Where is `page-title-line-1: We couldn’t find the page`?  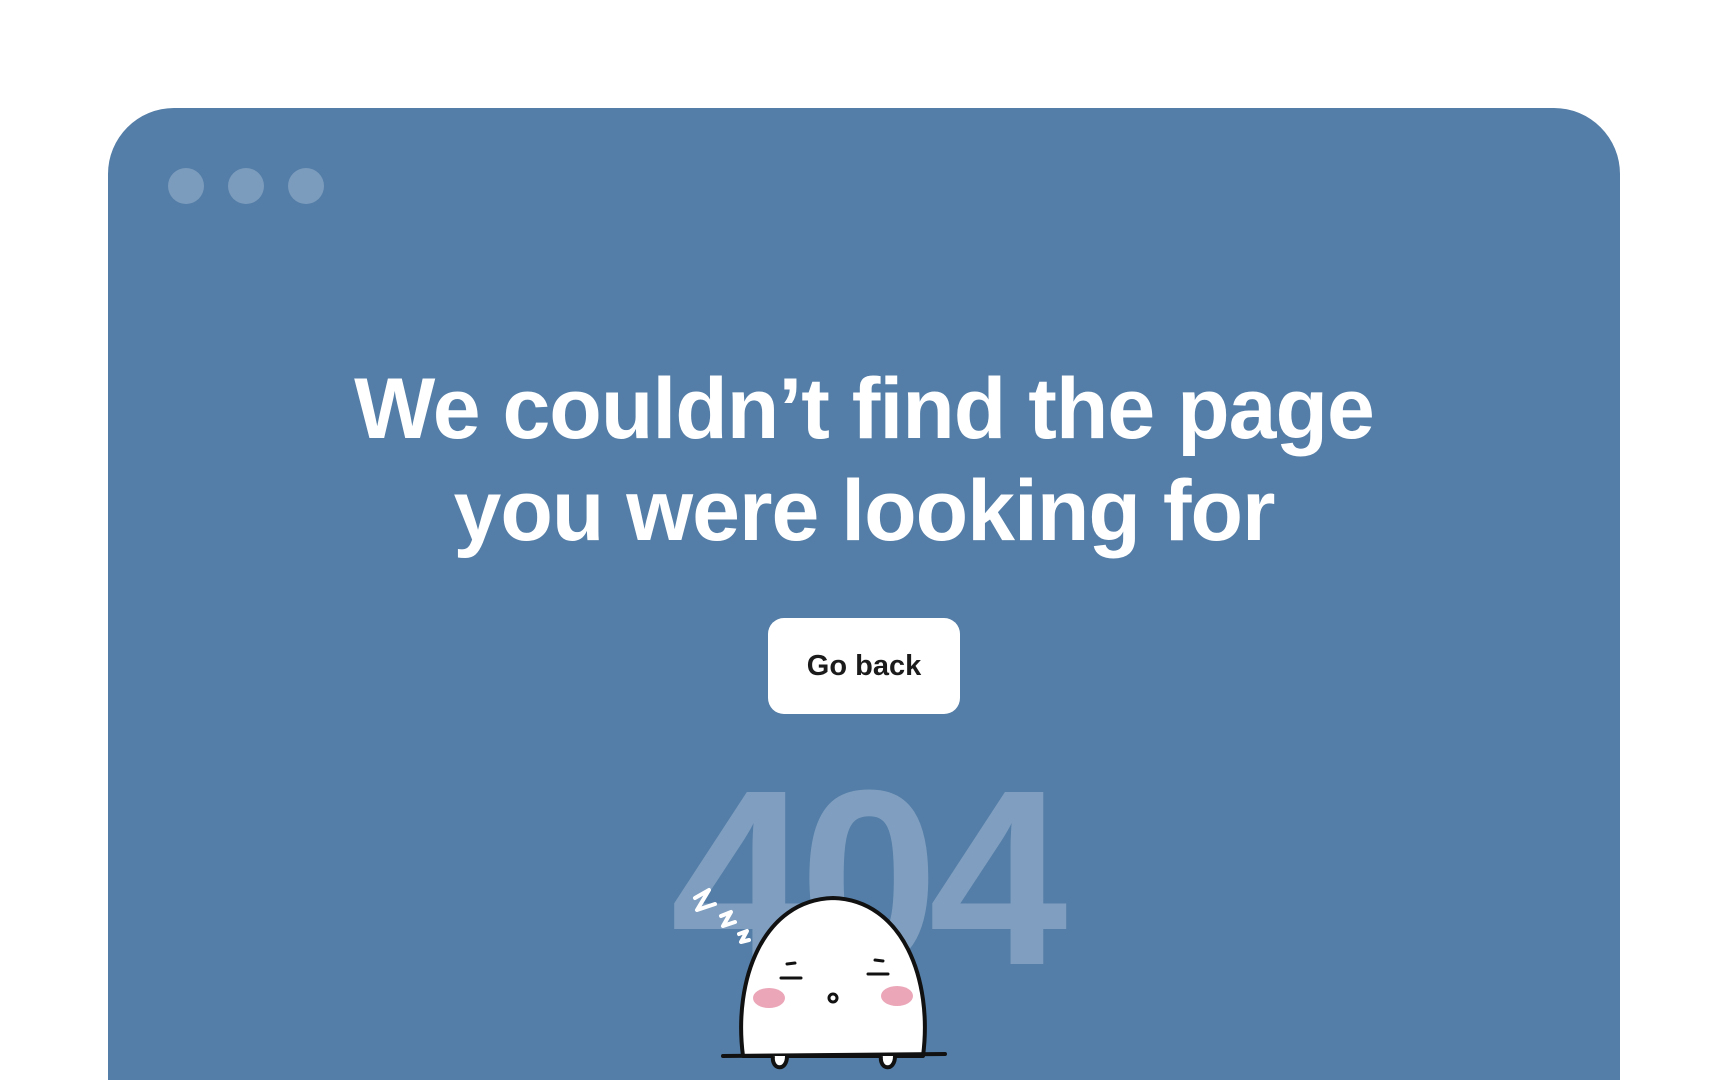 page-title-line-1: We couldn’t find the page is located at coordinates (864, 409).